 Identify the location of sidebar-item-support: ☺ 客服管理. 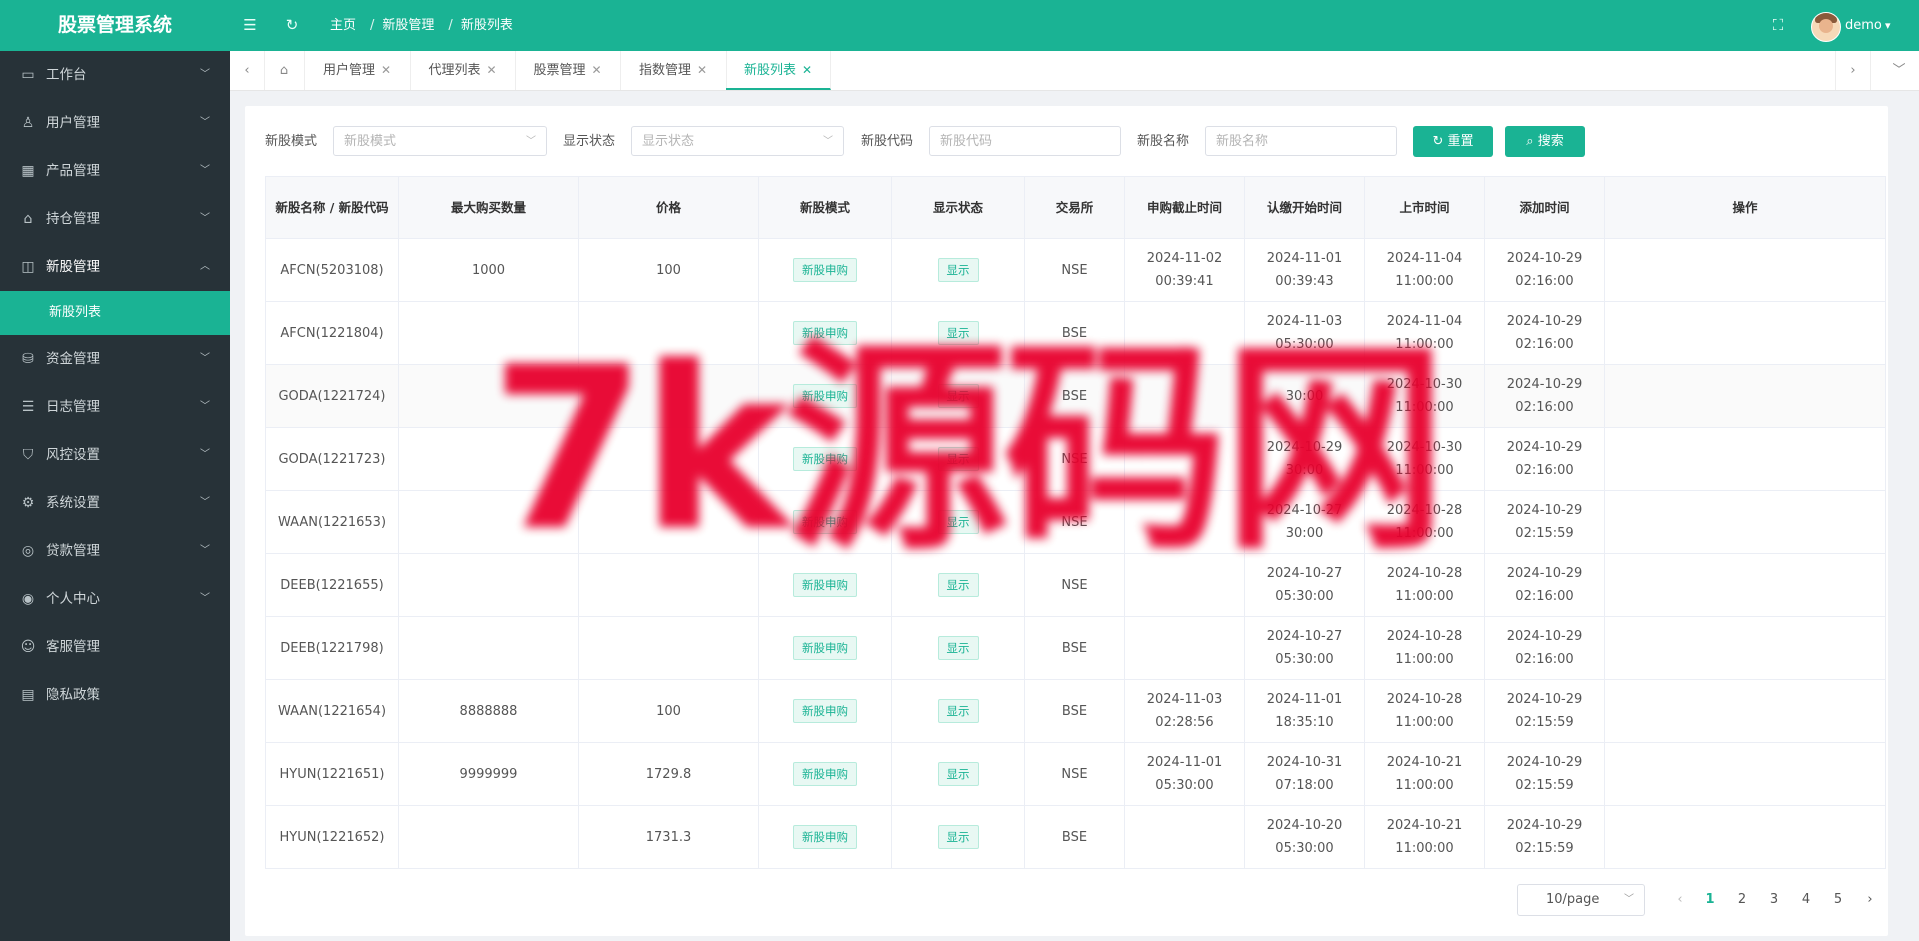
(115, 647).